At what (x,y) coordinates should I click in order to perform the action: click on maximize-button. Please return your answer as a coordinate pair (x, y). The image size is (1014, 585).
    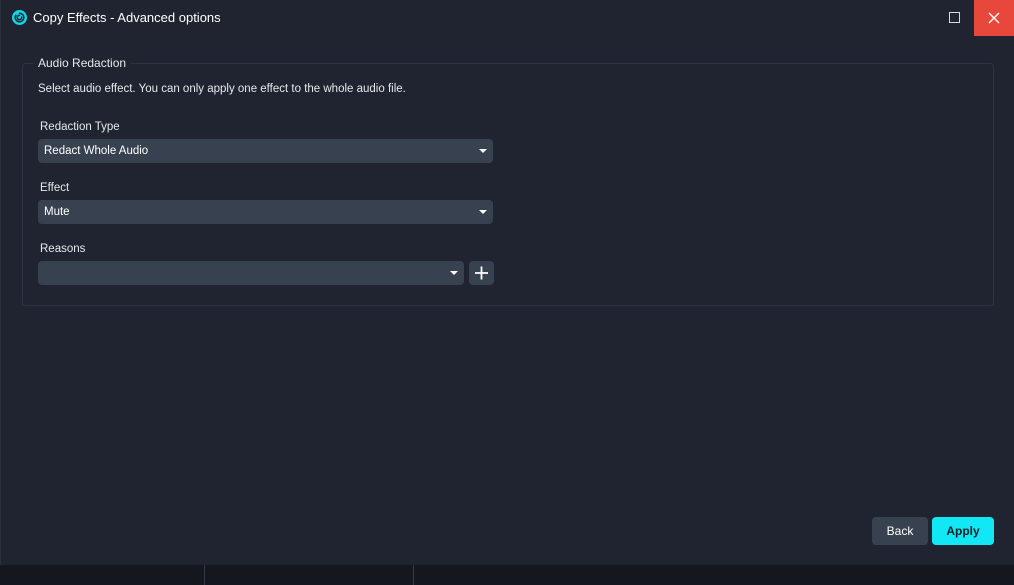
    Looking at the image, I should click on (954, 18).